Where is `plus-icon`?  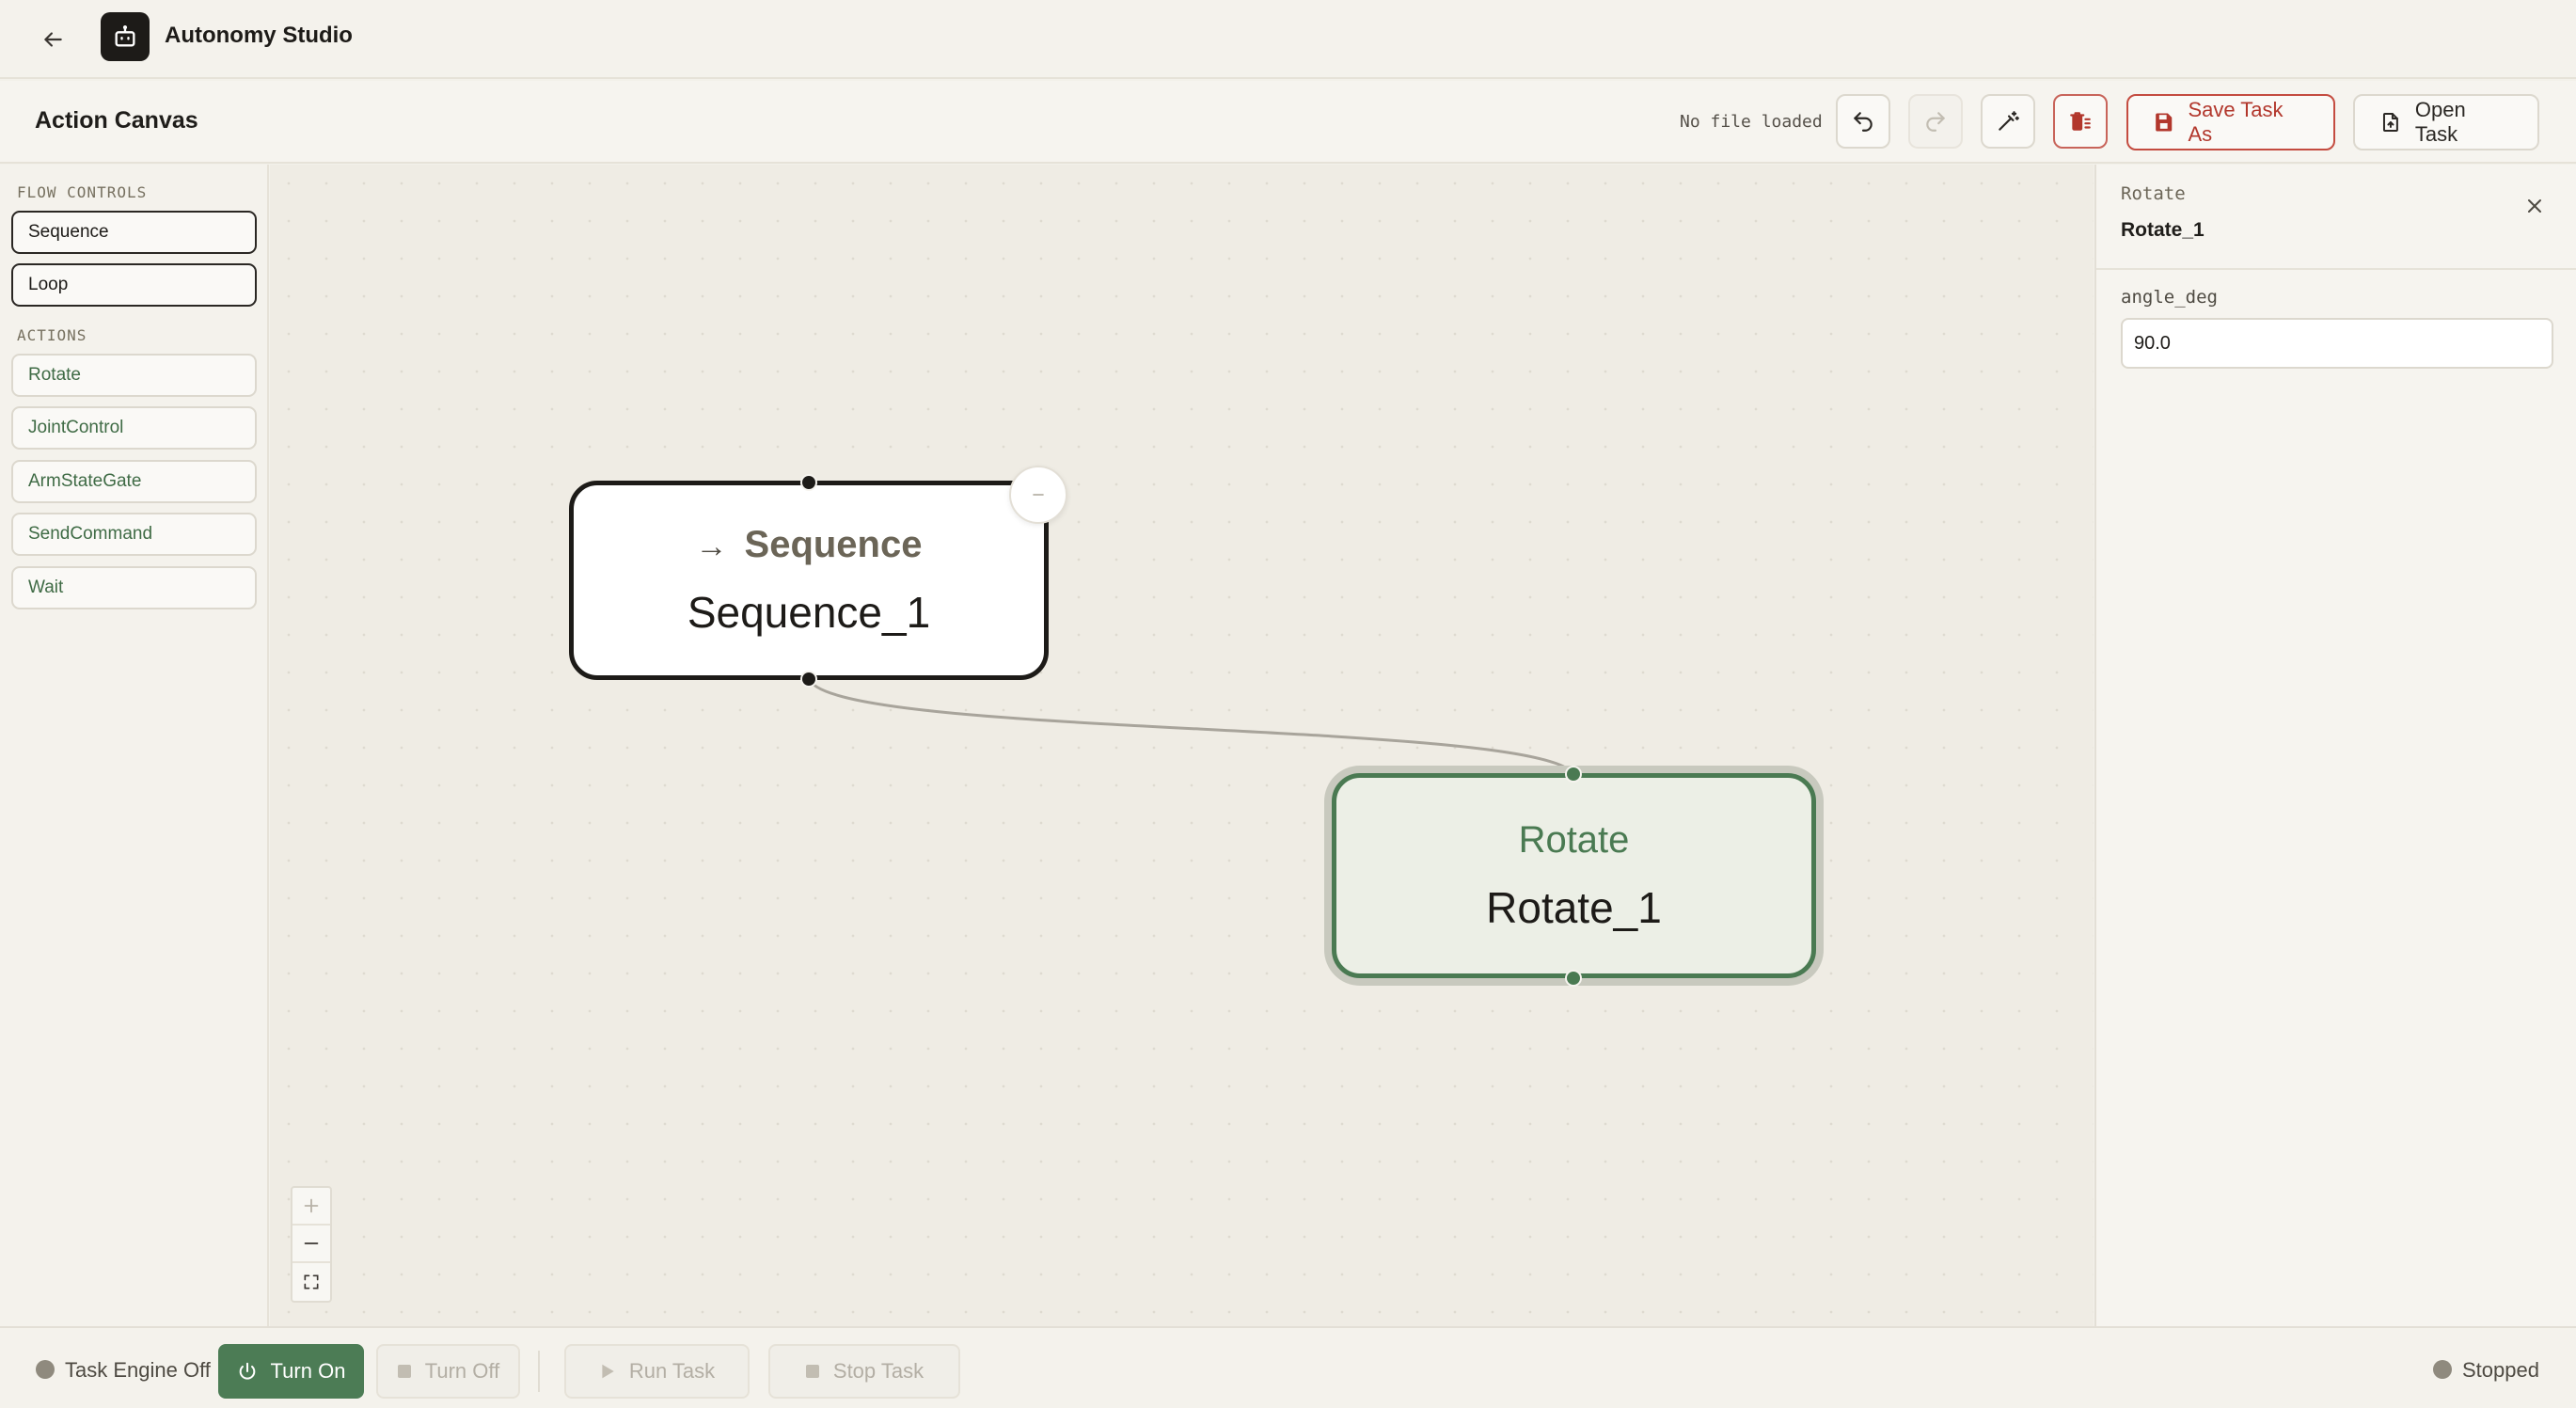
plus-icon is located at coordinates (311, 1205).